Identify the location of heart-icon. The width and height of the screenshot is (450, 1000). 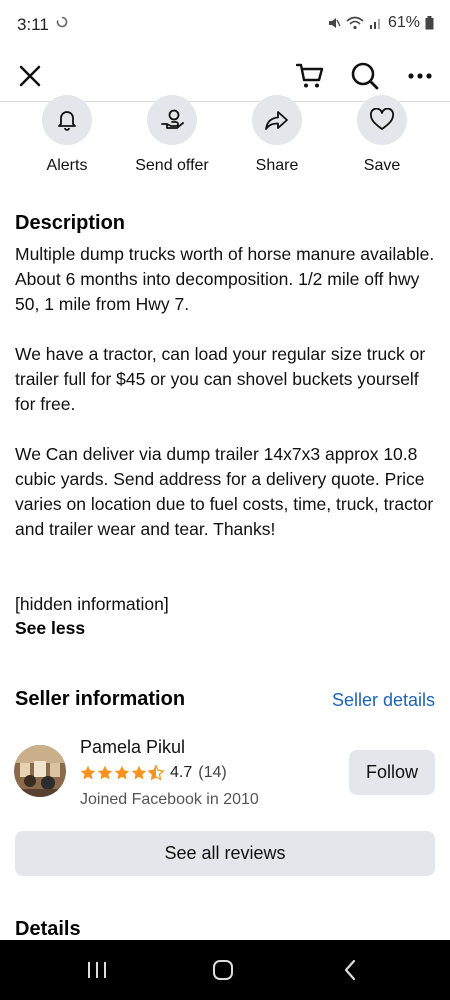
(382, 120).